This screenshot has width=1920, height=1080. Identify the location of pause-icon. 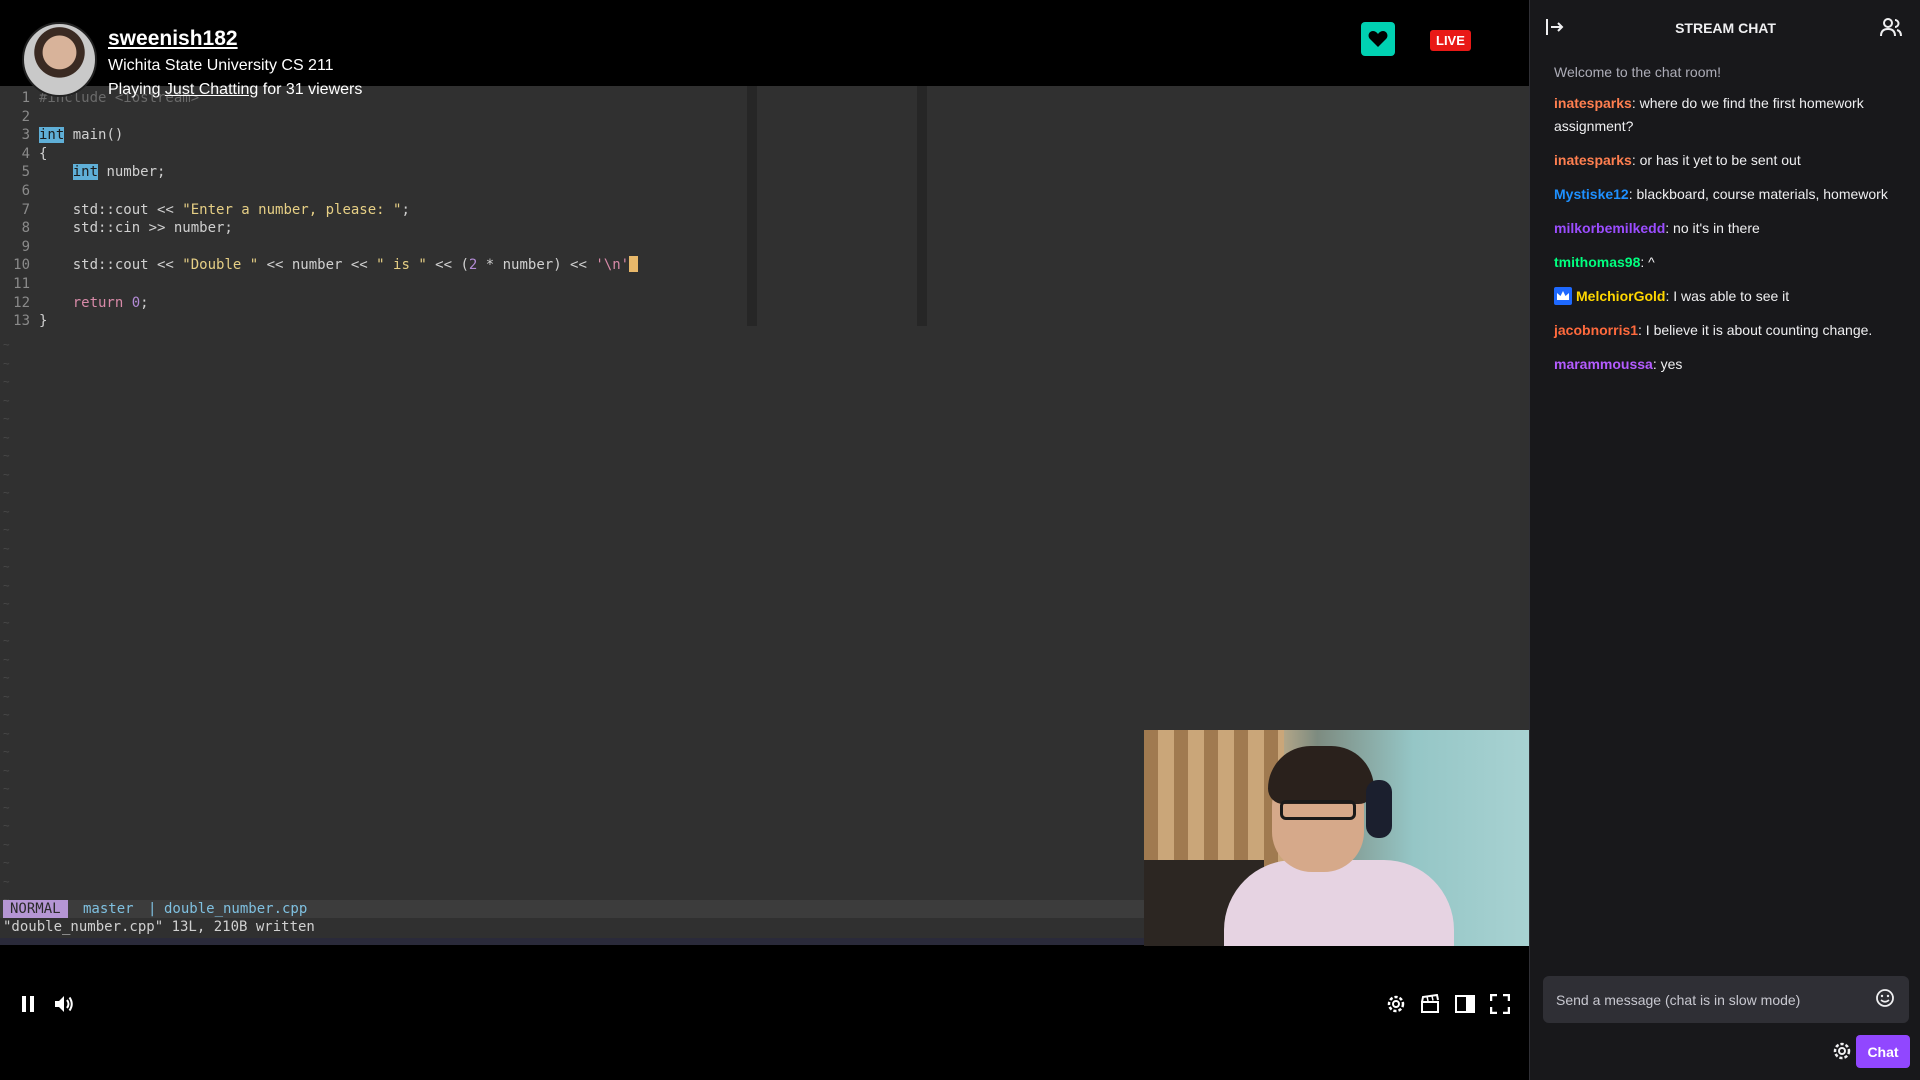
(28, 1004).